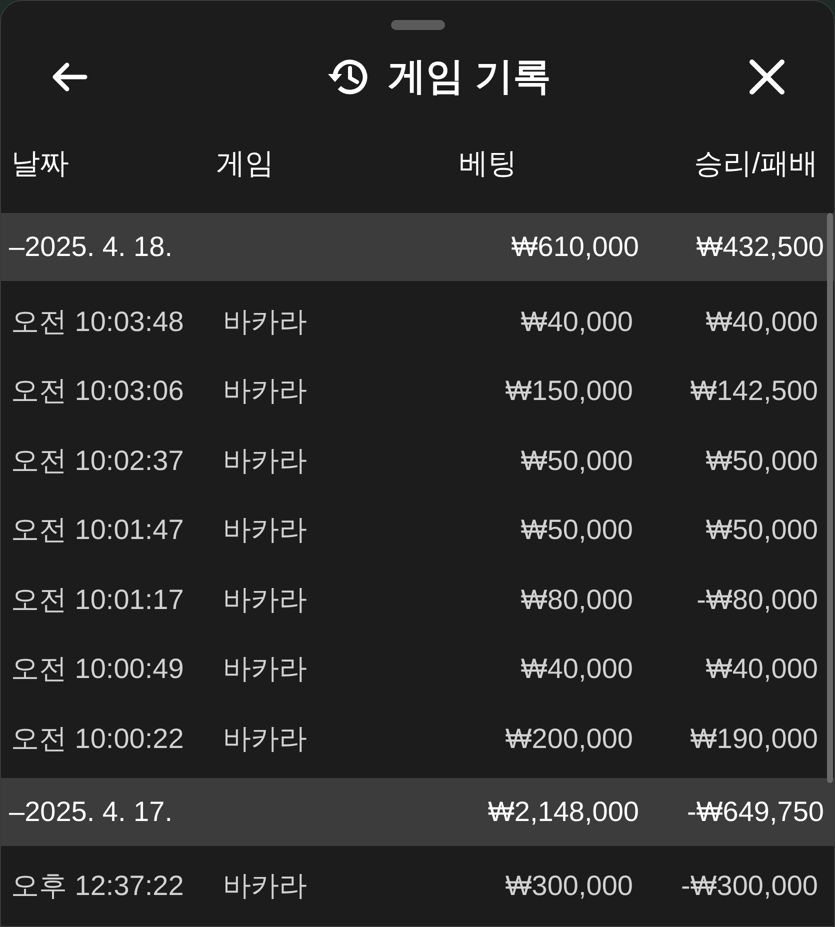  I want to click on table-cell-text: ₩150,000, so click(568, 391).